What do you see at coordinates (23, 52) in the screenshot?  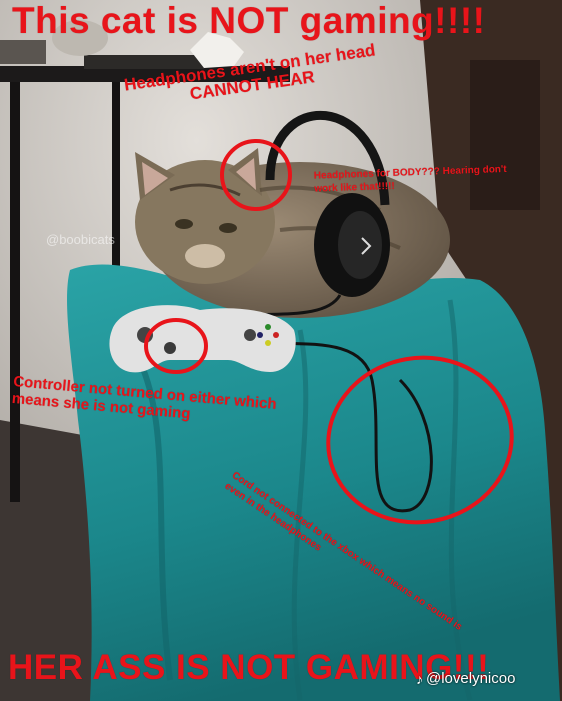 I see `desk-box` at bounding box center [23, 52].